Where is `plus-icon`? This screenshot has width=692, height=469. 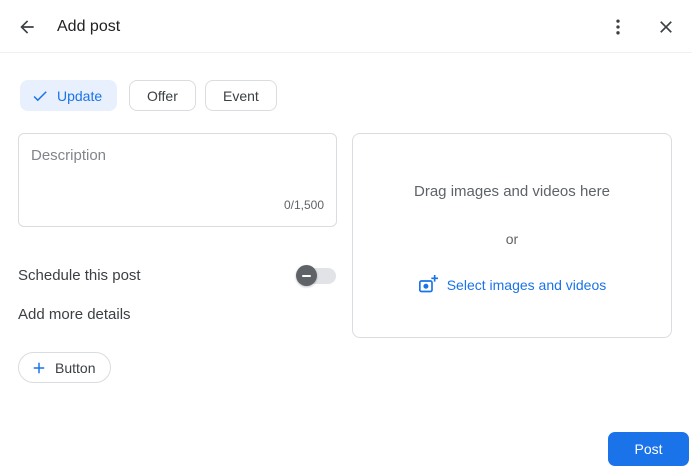
plus-icon is located at coordinates (39, 367).